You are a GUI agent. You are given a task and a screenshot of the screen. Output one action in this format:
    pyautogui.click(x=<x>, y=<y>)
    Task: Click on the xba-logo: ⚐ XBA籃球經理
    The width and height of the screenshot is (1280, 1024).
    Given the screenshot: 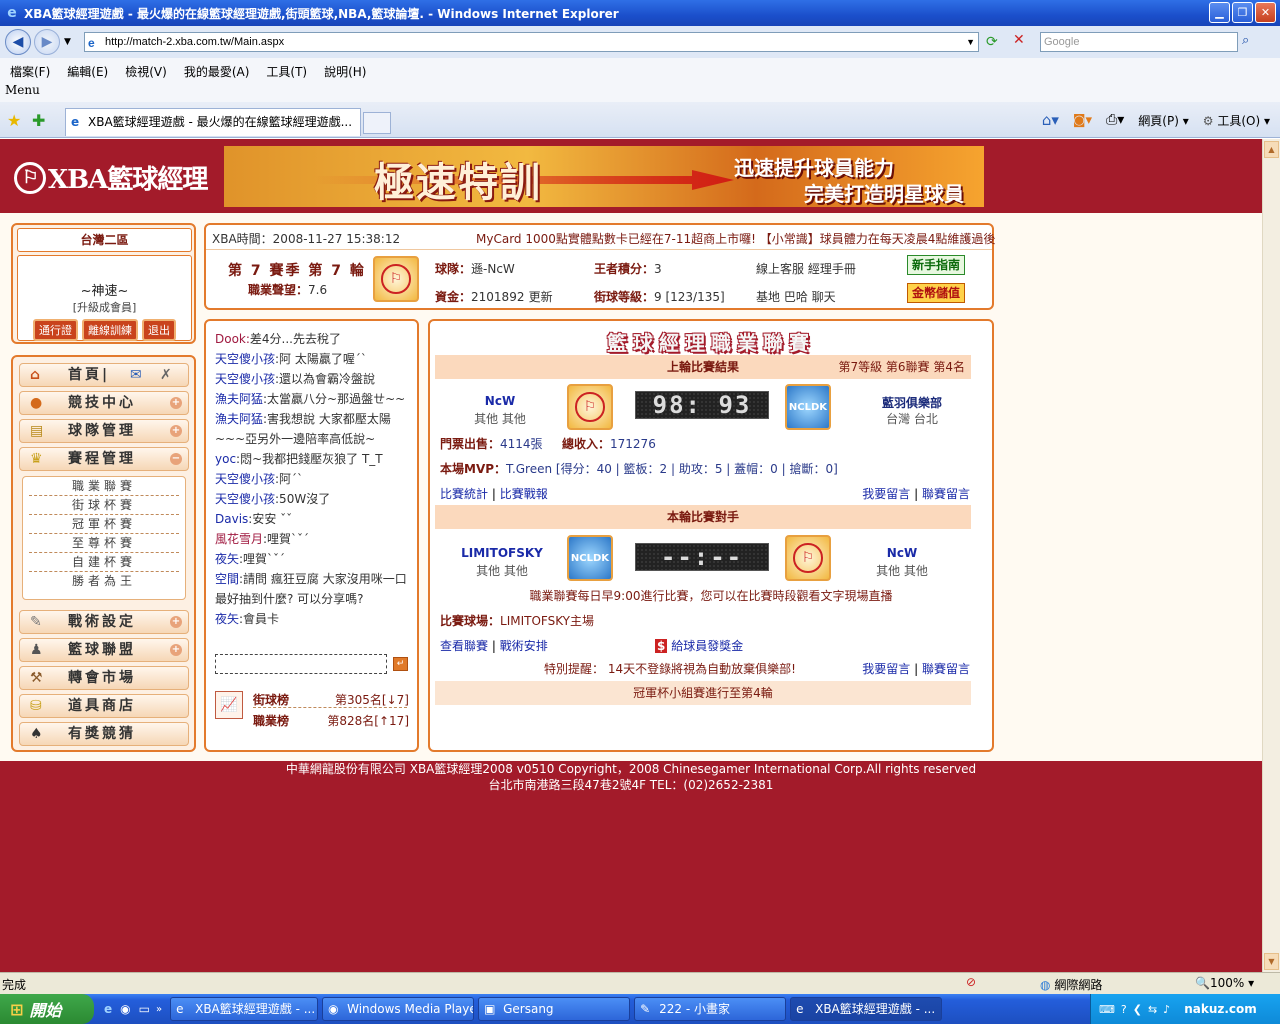 What is the action you would take?
    pyautogui.click(x=111, y=177)
    